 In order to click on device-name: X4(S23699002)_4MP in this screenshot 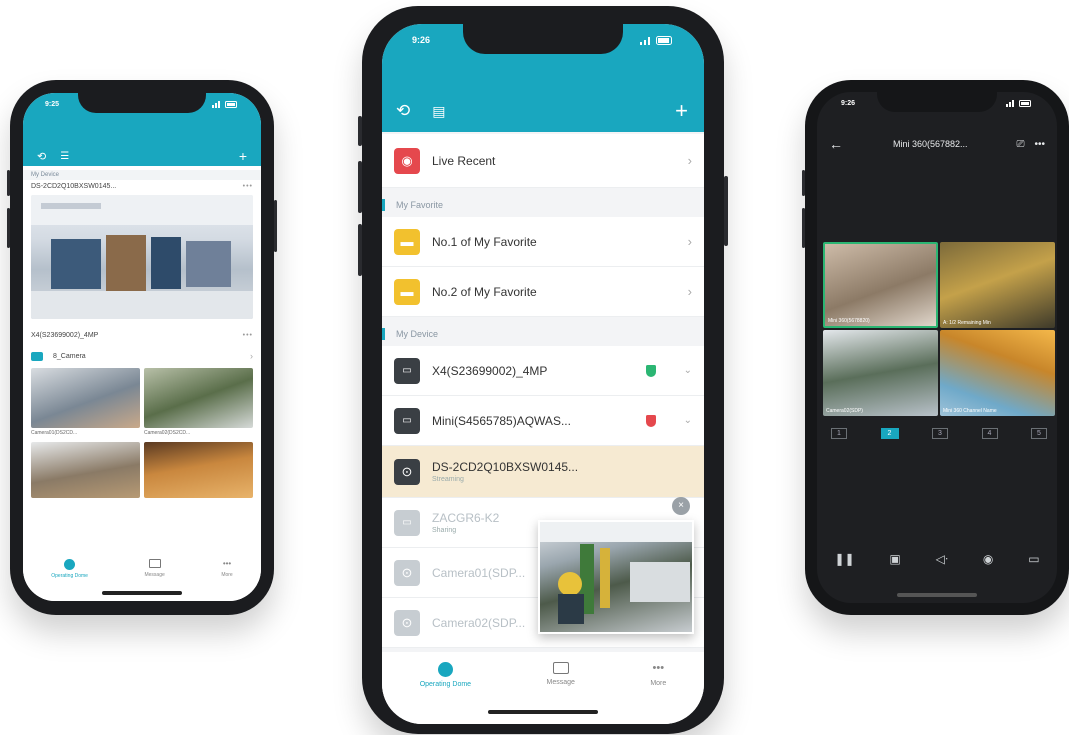, I will do `click(65, 335)`.